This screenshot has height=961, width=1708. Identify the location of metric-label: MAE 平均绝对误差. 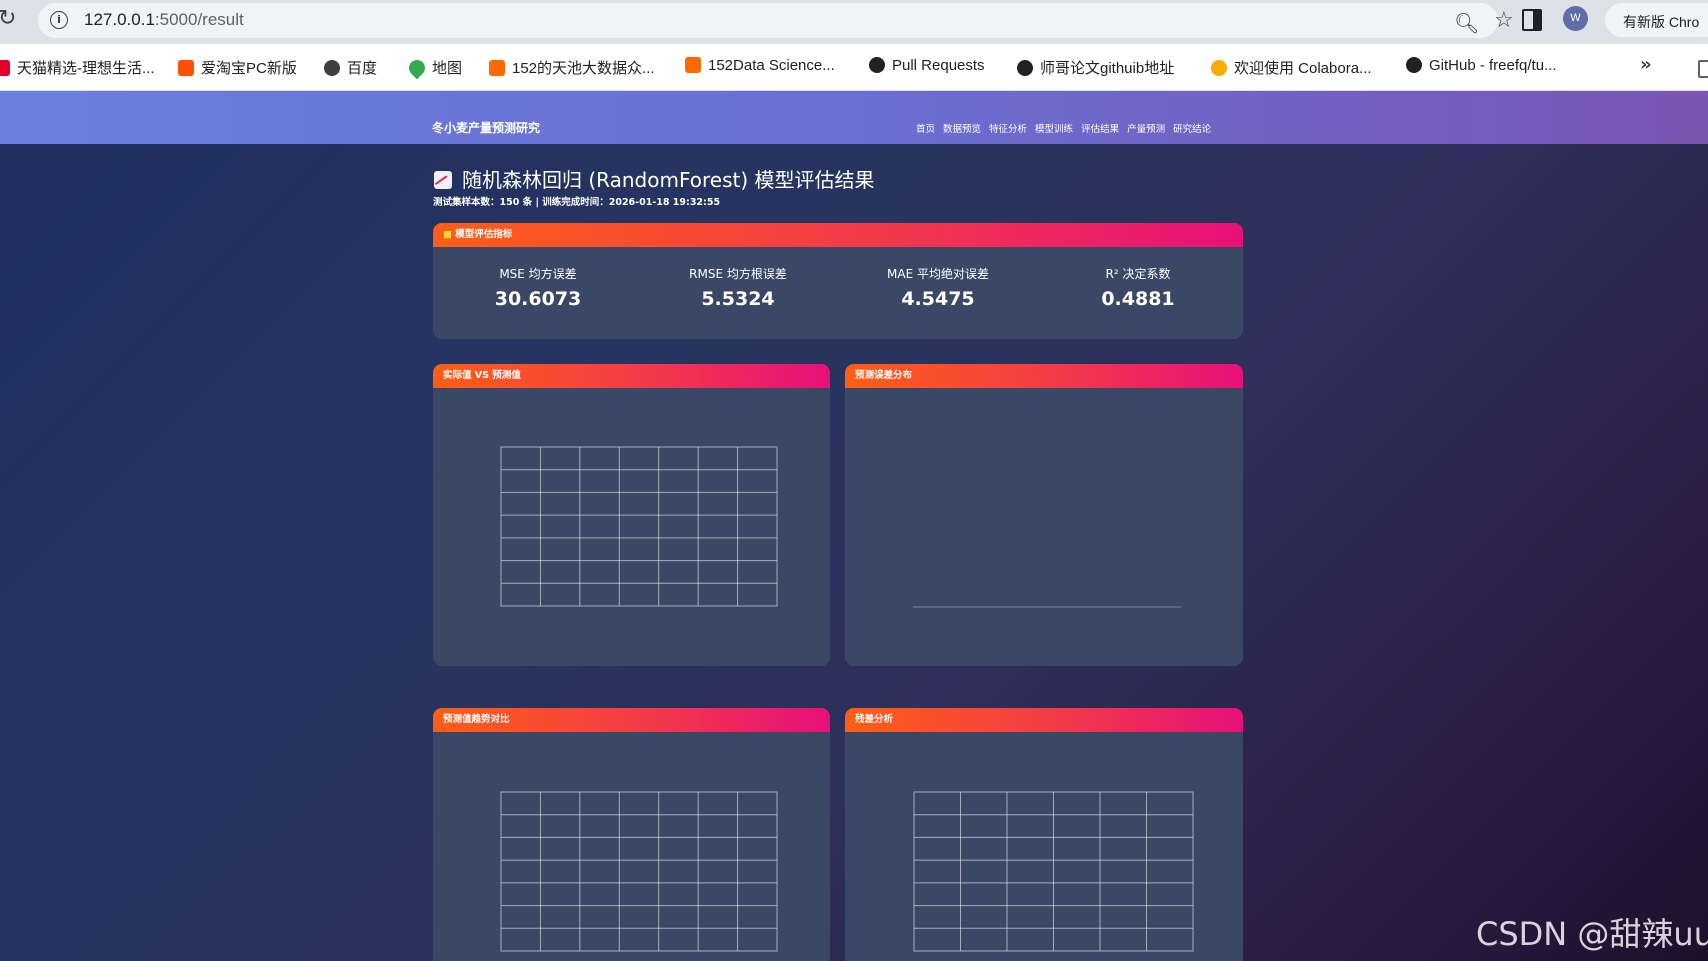
(938, 274).